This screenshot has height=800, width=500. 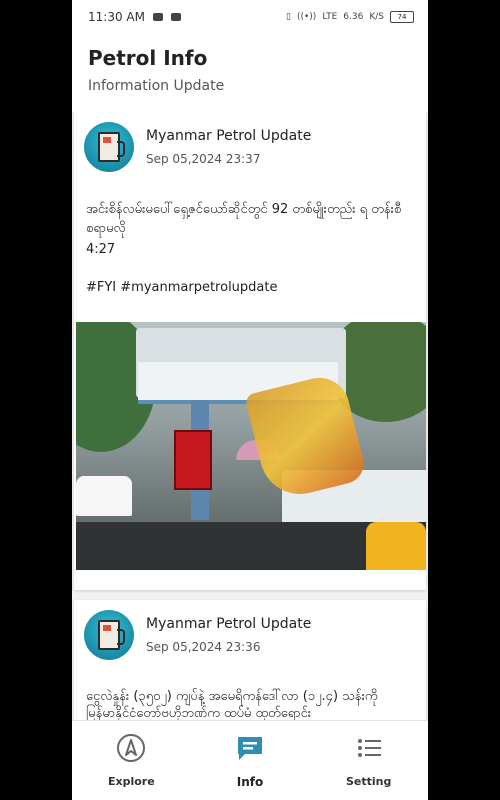 What do you see at coordinates (131, 748) in the screenshot?
I see `compass-icon` at bounding box center [131, 748].